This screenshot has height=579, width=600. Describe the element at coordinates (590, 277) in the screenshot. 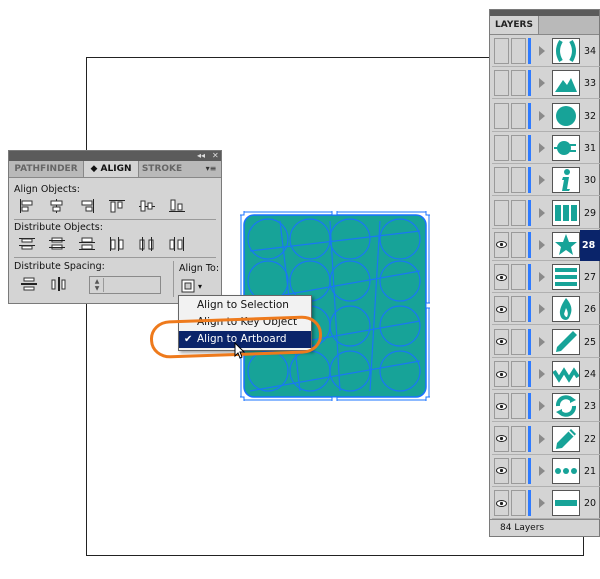

I see `layer-name: 27` at that location.